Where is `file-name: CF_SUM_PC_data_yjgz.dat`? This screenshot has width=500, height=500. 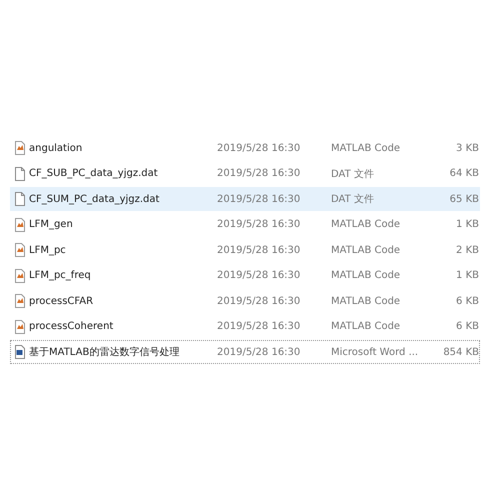 file-name: CF_SUM_PC_data_yjgz.dat is located at coordinates (94, 199).